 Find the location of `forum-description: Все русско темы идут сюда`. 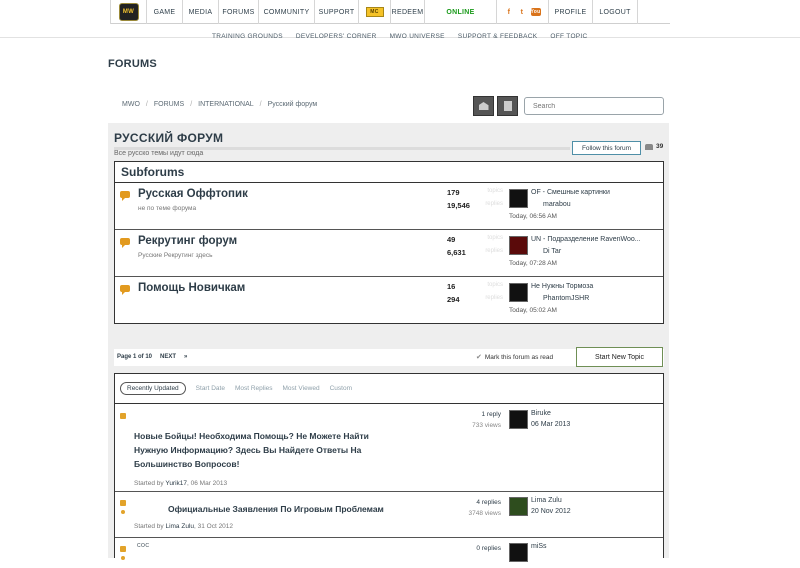

forum-description: Все русско темы идут сюда is located at coordinates (159, 153).